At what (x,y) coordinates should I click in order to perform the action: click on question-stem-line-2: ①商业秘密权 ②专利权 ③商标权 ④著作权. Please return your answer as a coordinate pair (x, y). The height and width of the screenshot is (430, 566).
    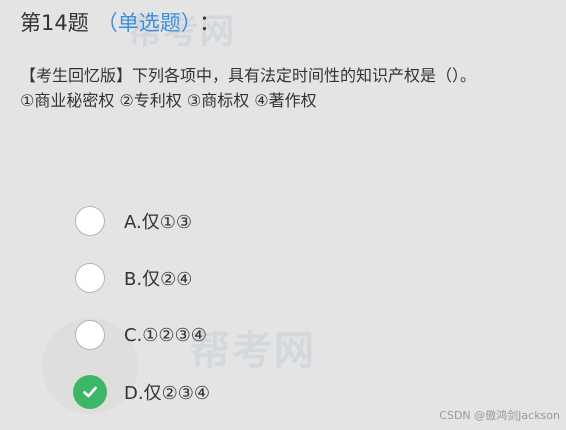
    Looking at the image, I should click on (168, 100).